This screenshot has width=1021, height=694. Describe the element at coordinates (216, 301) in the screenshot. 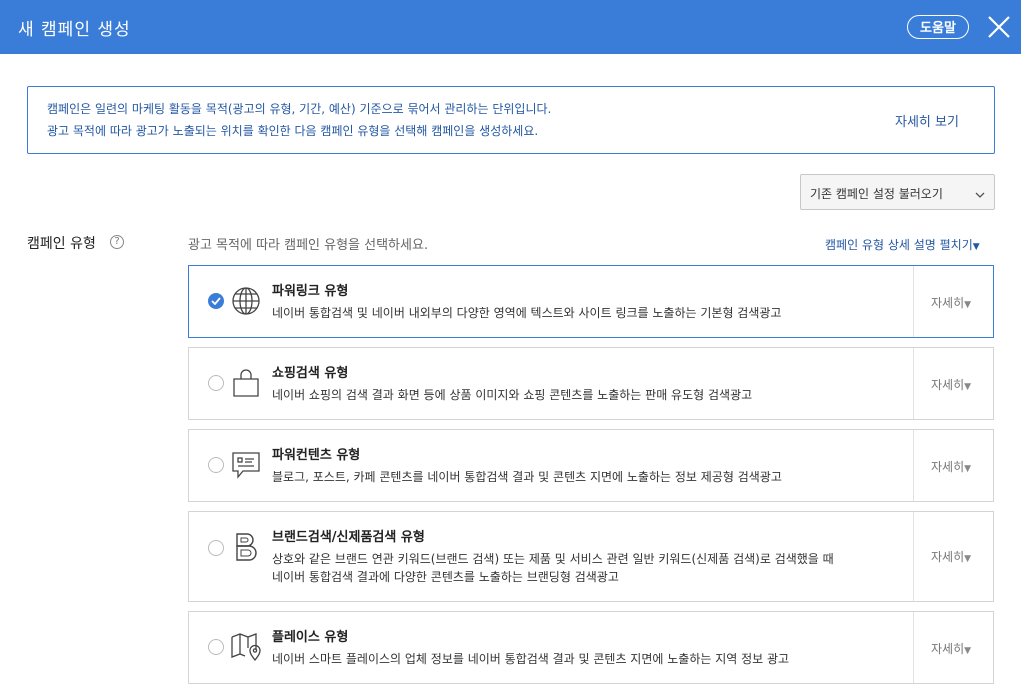

I see `radio-selected` at that location.